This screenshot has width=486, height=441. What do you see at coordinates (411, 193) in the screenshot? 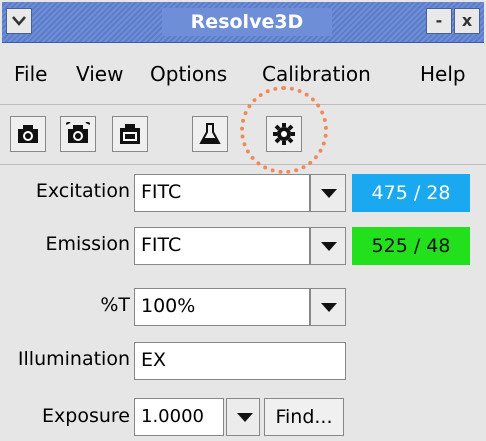
I see `excitation-badge: 475 / 28` at bounding box center [411, 193].